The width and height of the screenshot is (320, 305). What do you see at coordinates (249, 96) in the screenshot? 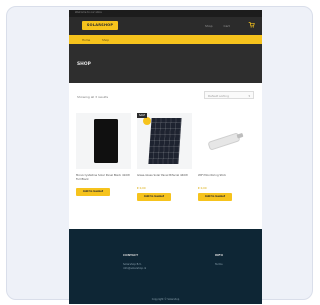
I see `chevron-down-icon: ▾` at bounding box center [249, 96].